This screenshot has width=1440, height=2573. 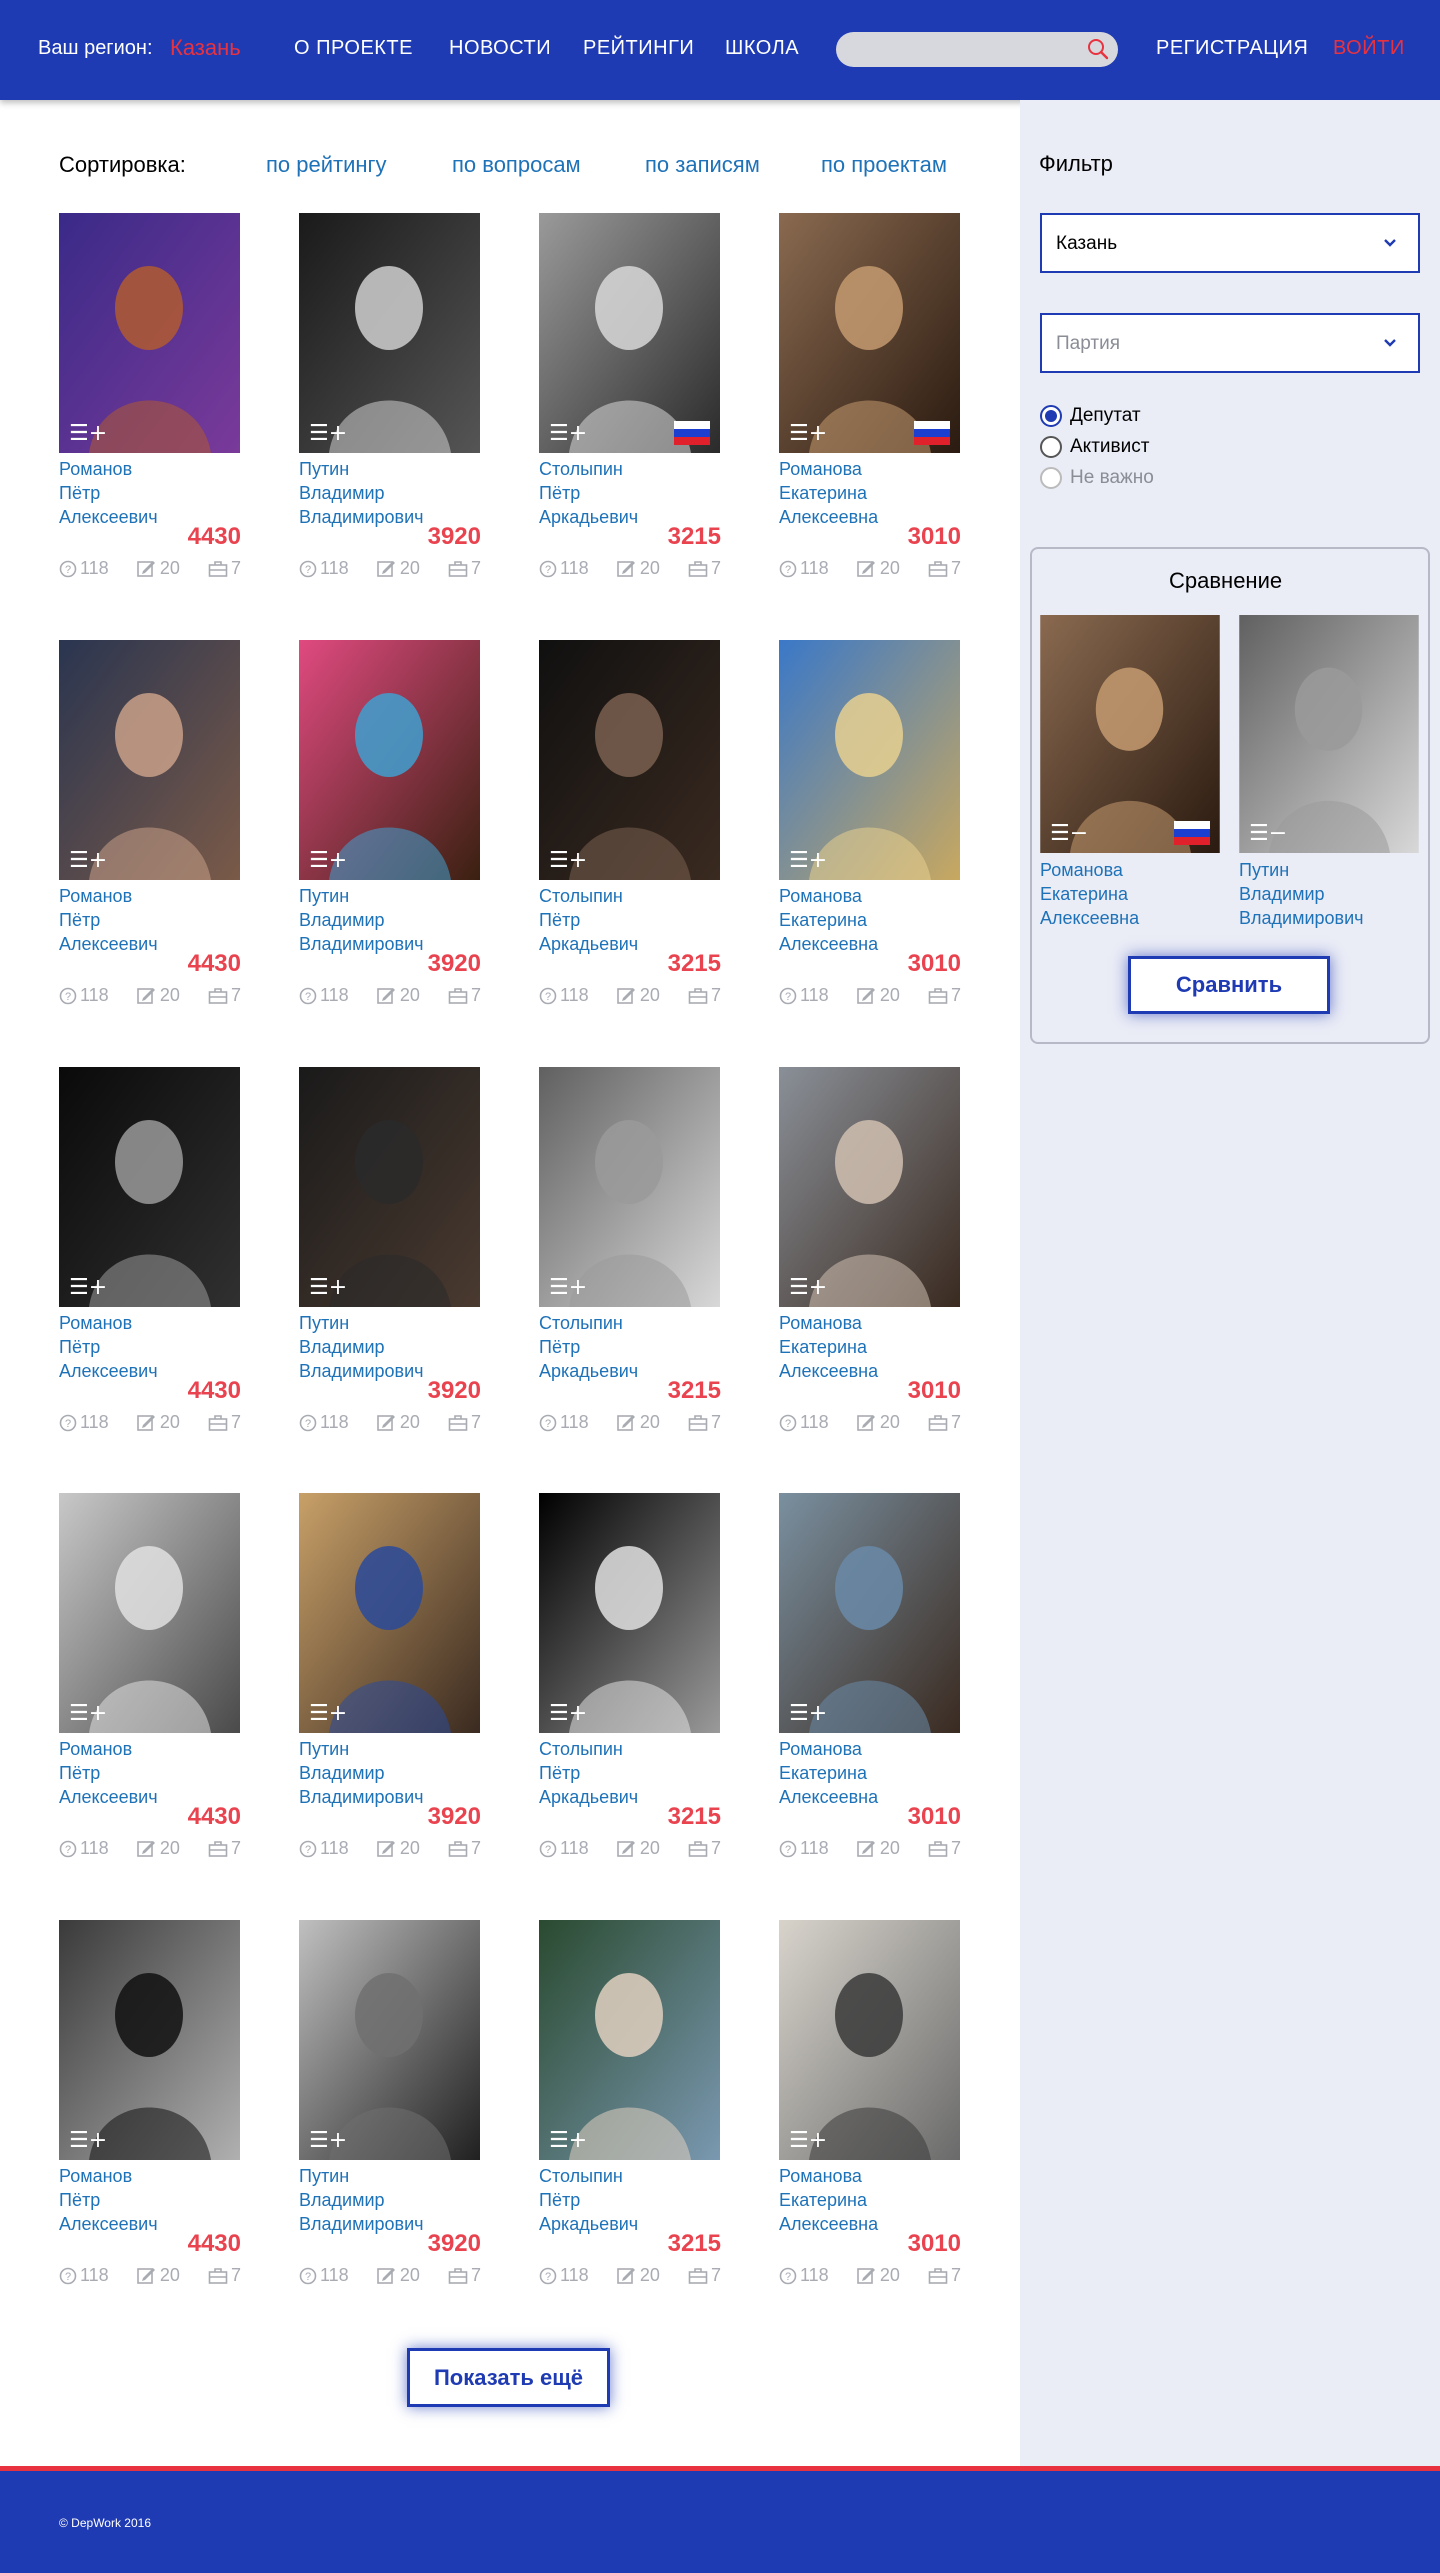 What do you see at coordinates (516, 165) in the screenshot?
I see `sort-by-questions: по вопросам` at bounding box center [516, 165].